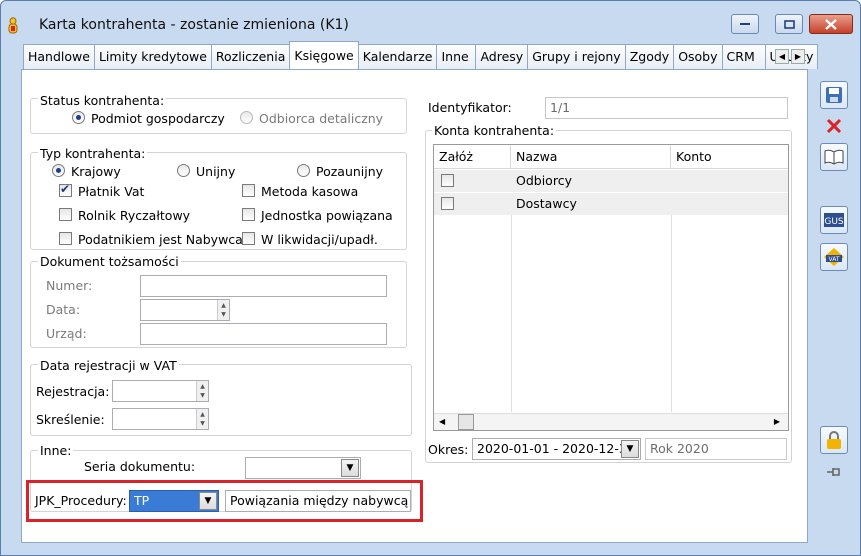 The height and width of the screenshot is (556, 861). What do you see at coordinates (69, 285) in the screenshot?
I see `numer-label: Numer:` at bounding box center [69, 285].